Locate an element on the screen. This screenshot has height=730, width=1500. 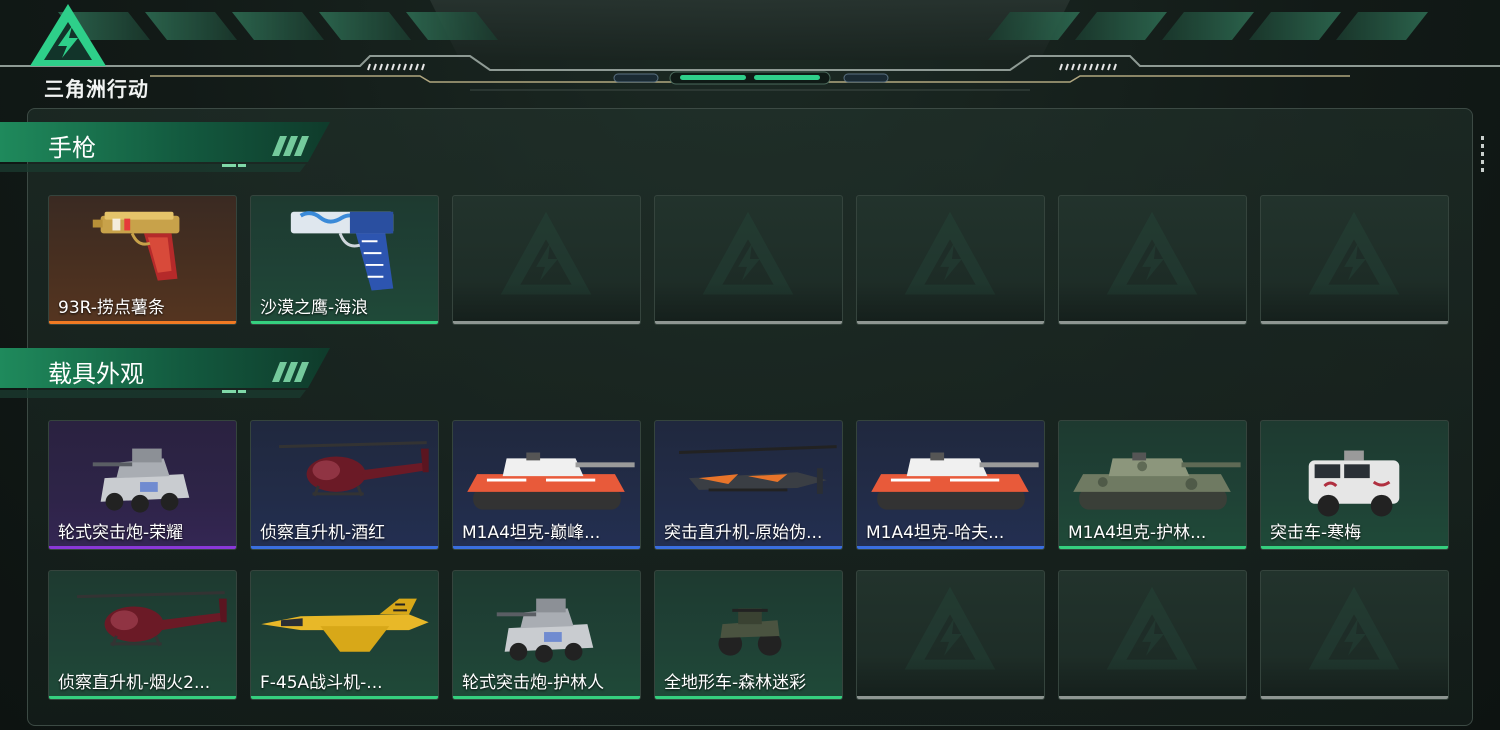
game-title-logo-text: 三角洲行动 is located at coordinates (96, 89).